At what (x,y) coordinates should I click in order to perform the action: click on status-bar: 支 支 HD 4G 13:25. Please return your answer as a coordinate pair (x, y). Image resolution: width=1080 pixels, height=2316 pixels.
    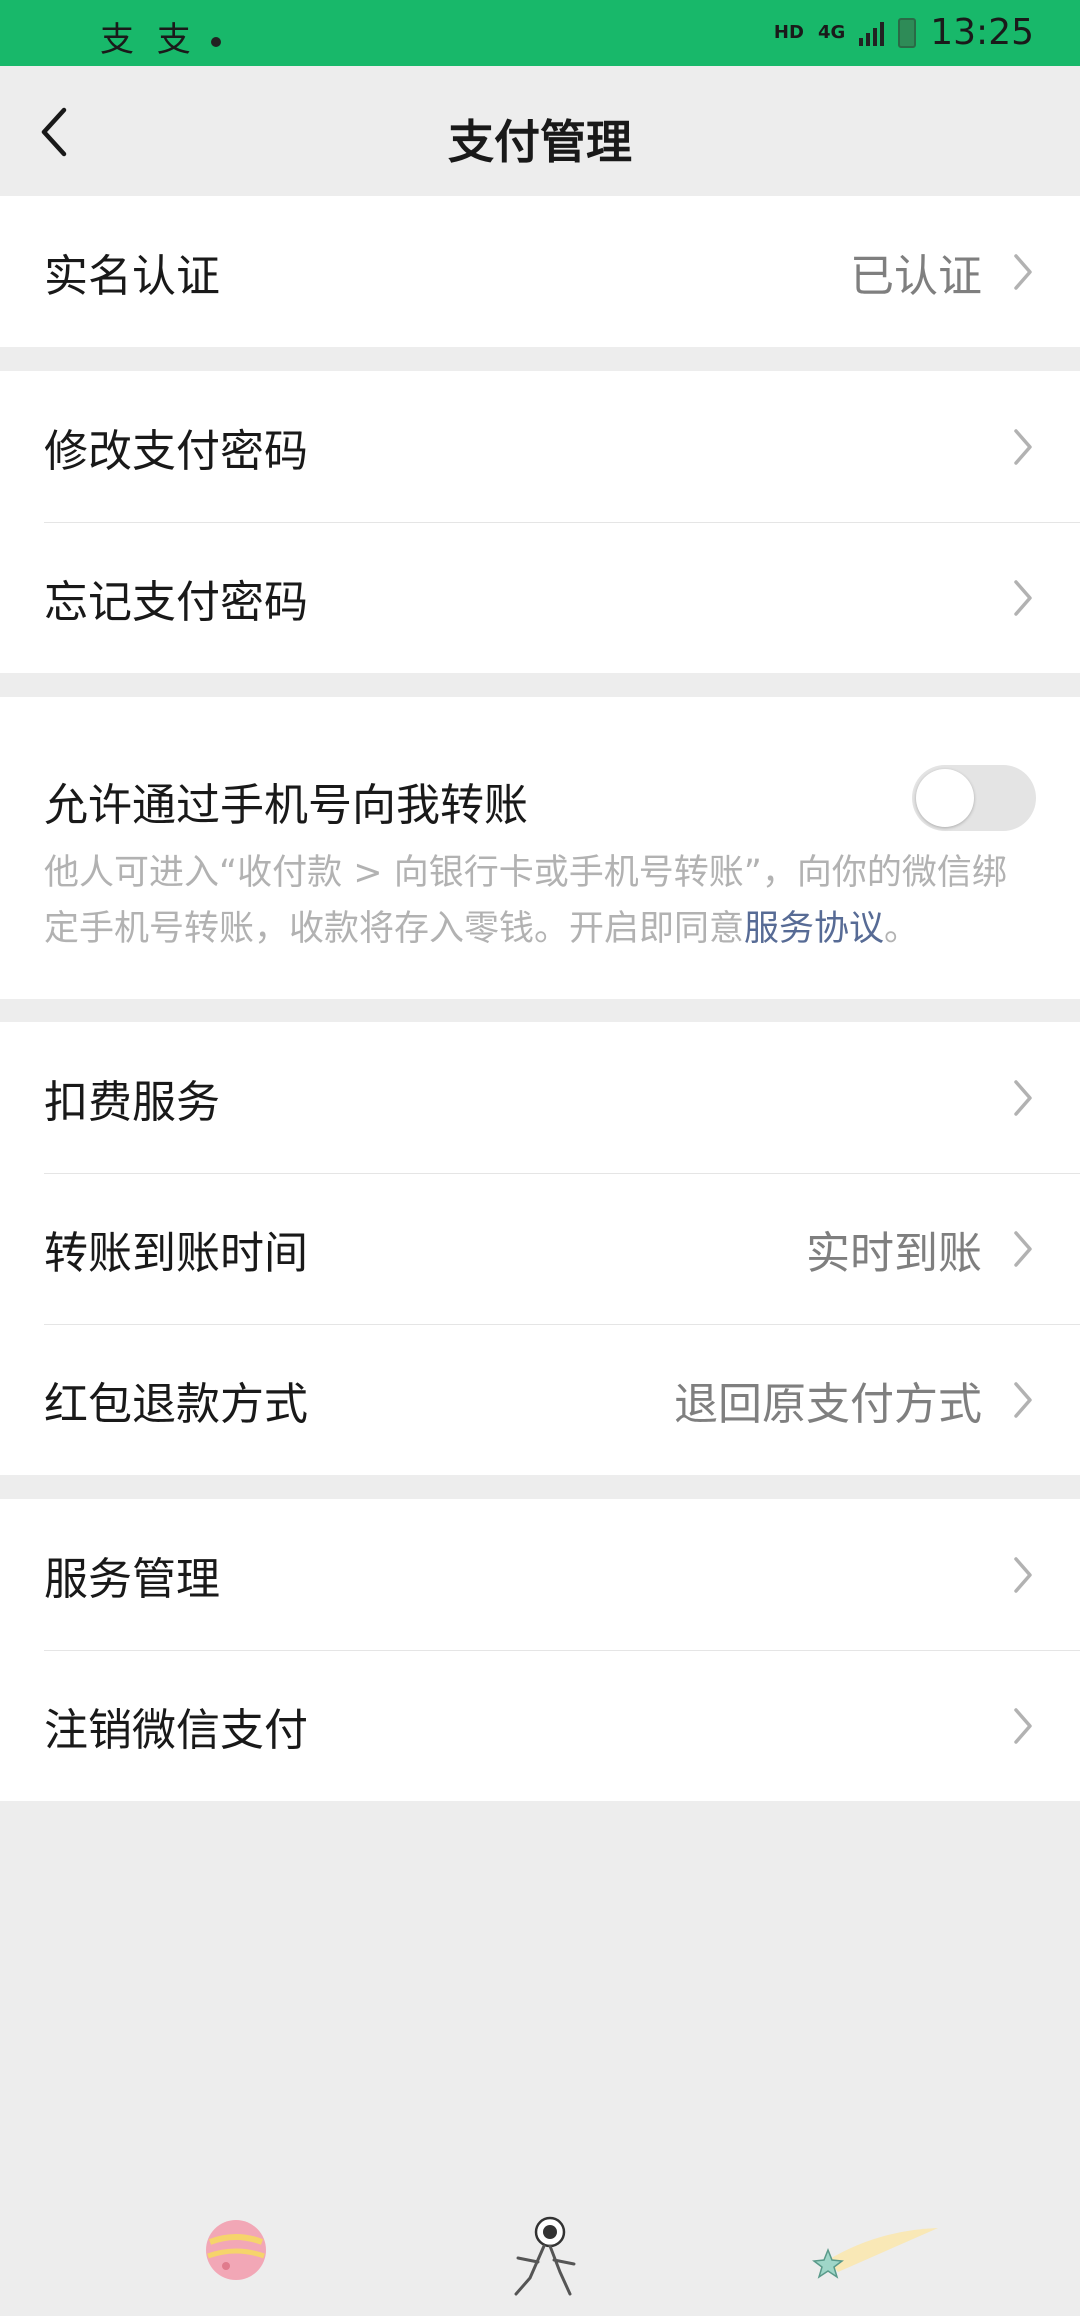
    Looking at the image, I should click on (540, 33).